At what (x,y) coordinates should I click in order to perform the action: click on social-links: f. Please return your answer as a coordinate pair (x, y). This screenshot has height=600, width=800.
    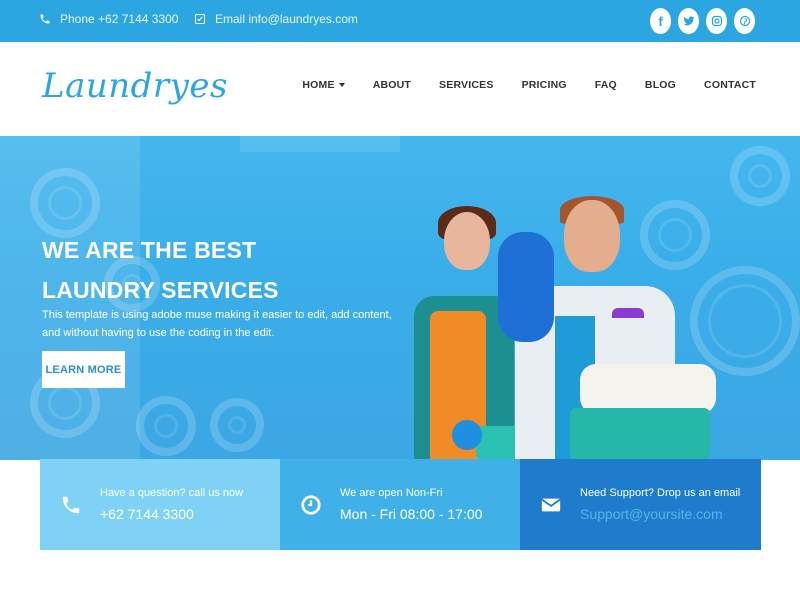
    Looking at the image, I should click on (702, 21).